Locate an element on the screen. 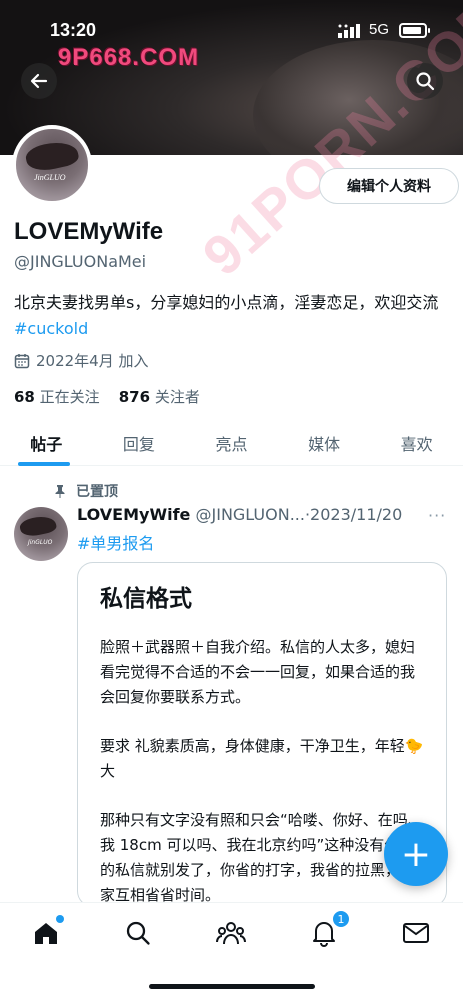 The image size is (463, 1000). pinned-label: 已置顶 is located at coordinates (97, 492).